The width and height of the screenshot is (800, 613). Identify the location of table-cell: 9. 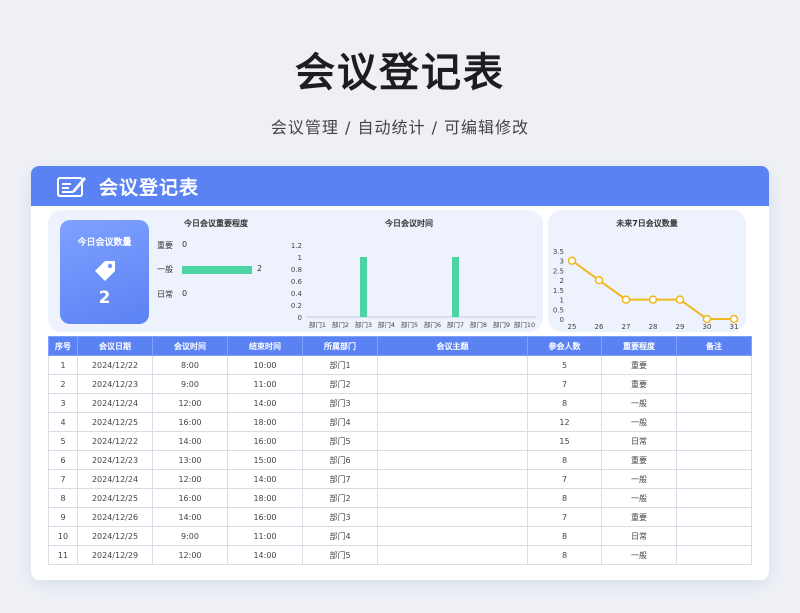
(63, 517).